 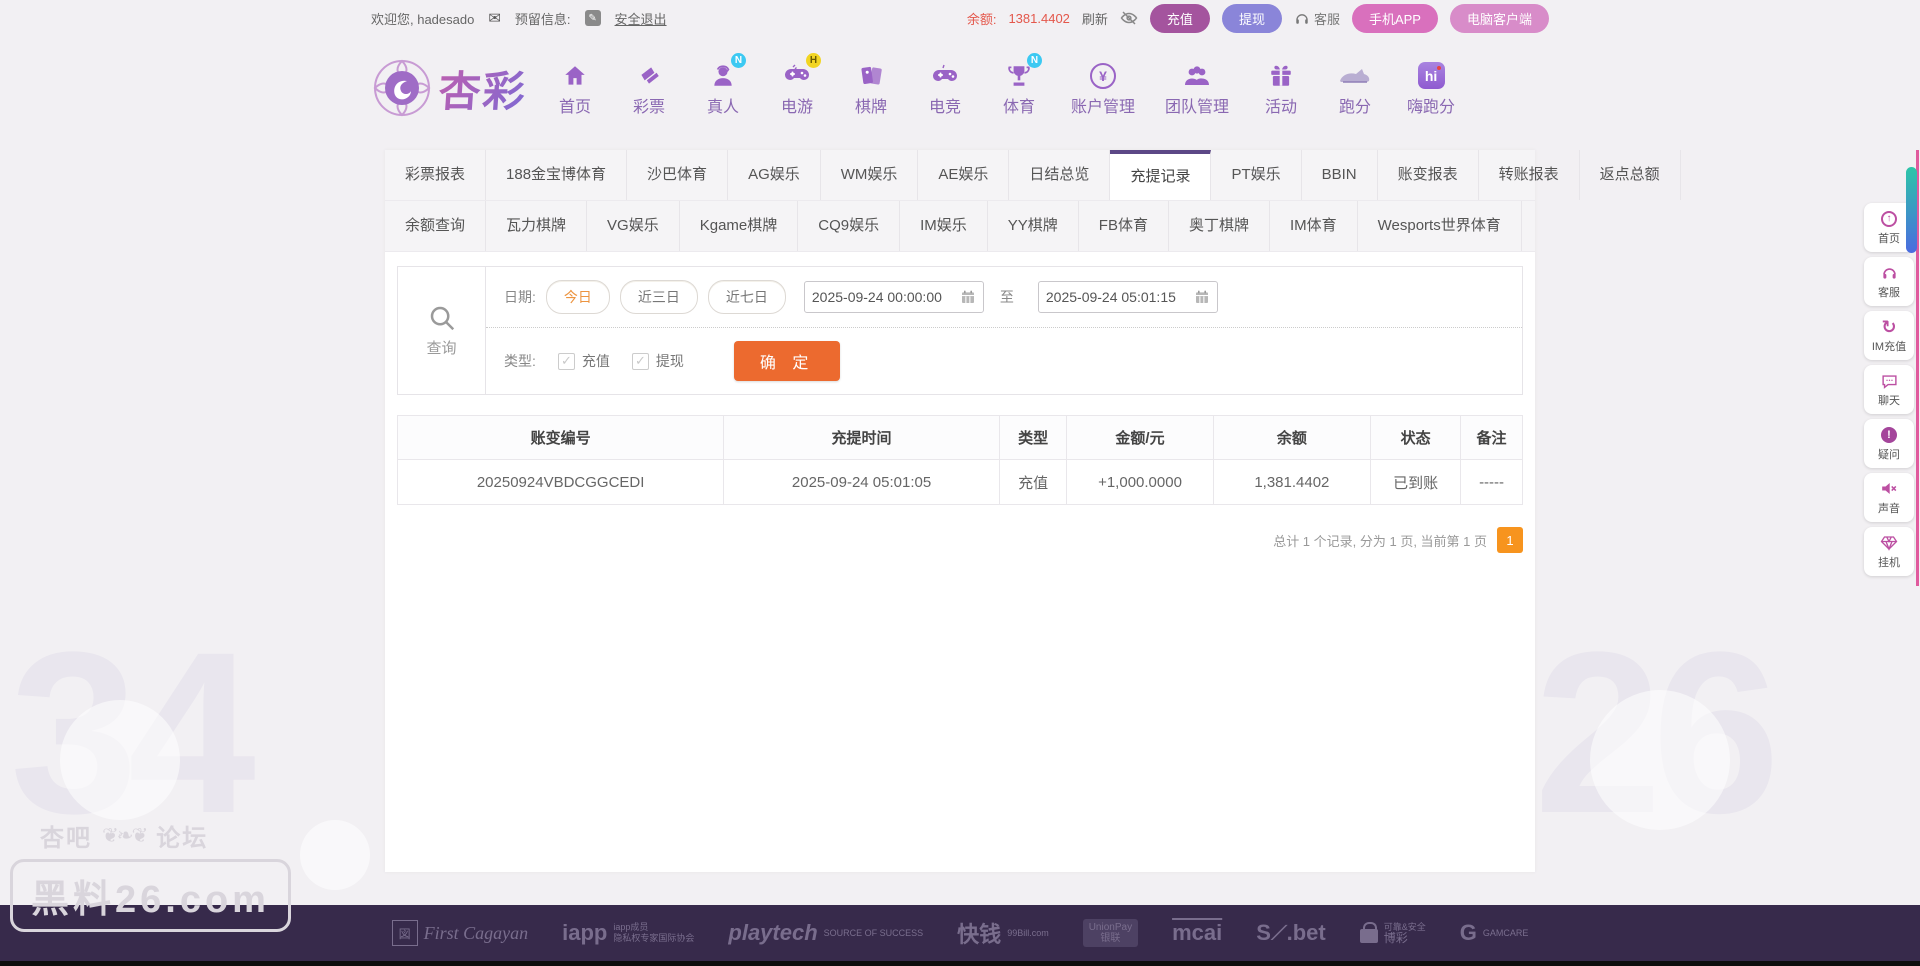 What do you see at coordinates (1197, 88) in the screenshot?
I see `nav-item-team: 团队管理` at bounding box center [1197, 88].